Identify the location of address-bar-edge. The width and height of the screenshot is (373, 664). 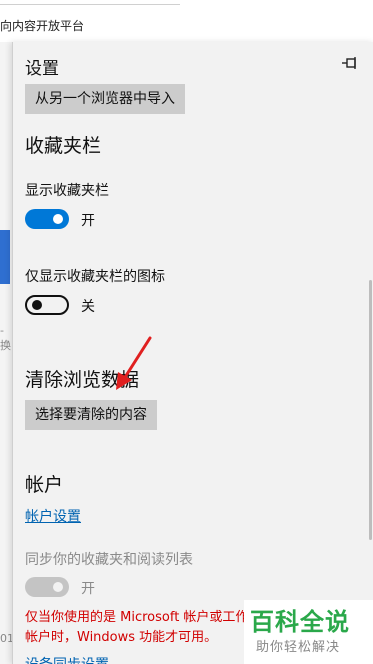
(90, 2).